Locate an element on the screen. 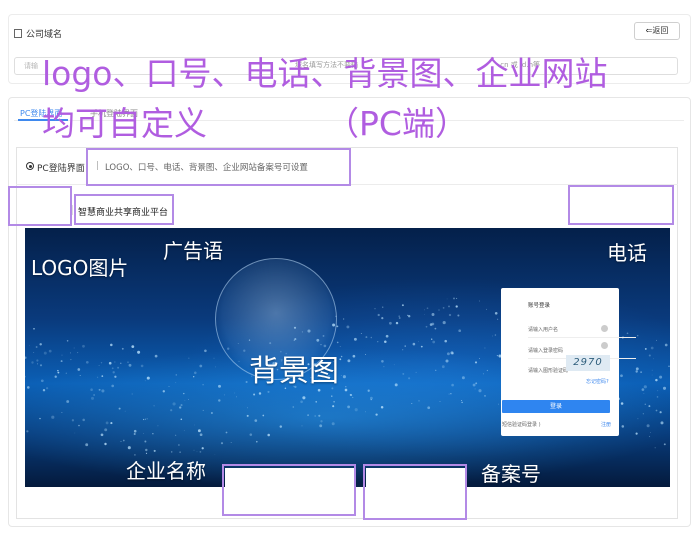 The height and width of the screenshot is (534, 700). username-field: 请输入用户名 is located at coordinates (582, 330).